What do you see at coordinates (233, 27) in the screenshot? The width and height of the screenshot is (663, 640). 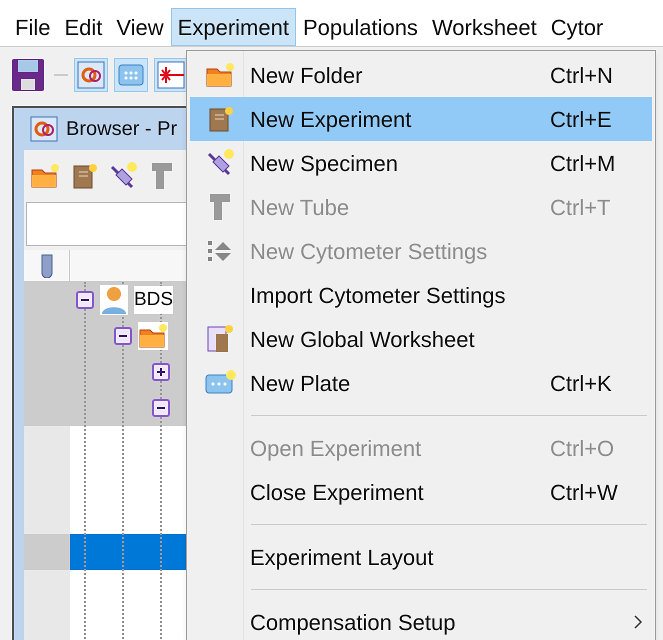 I see `menu-bar-item: Experiment` at bounding box center [233, 27].